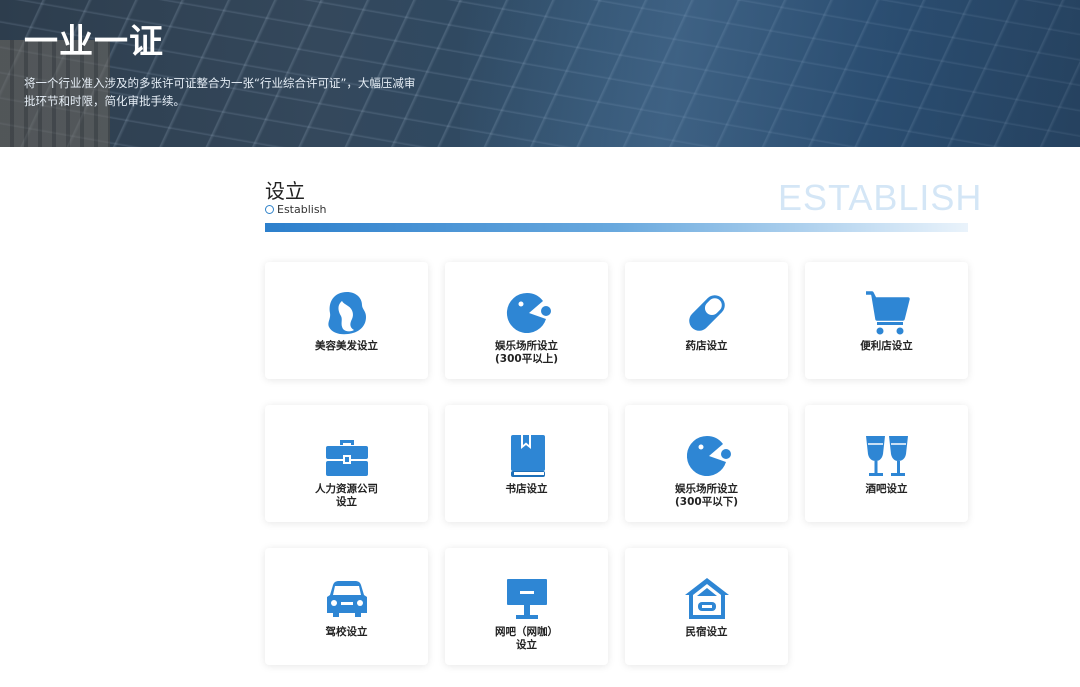  I want to click on shopping-cart-icon, so click(887, 313).